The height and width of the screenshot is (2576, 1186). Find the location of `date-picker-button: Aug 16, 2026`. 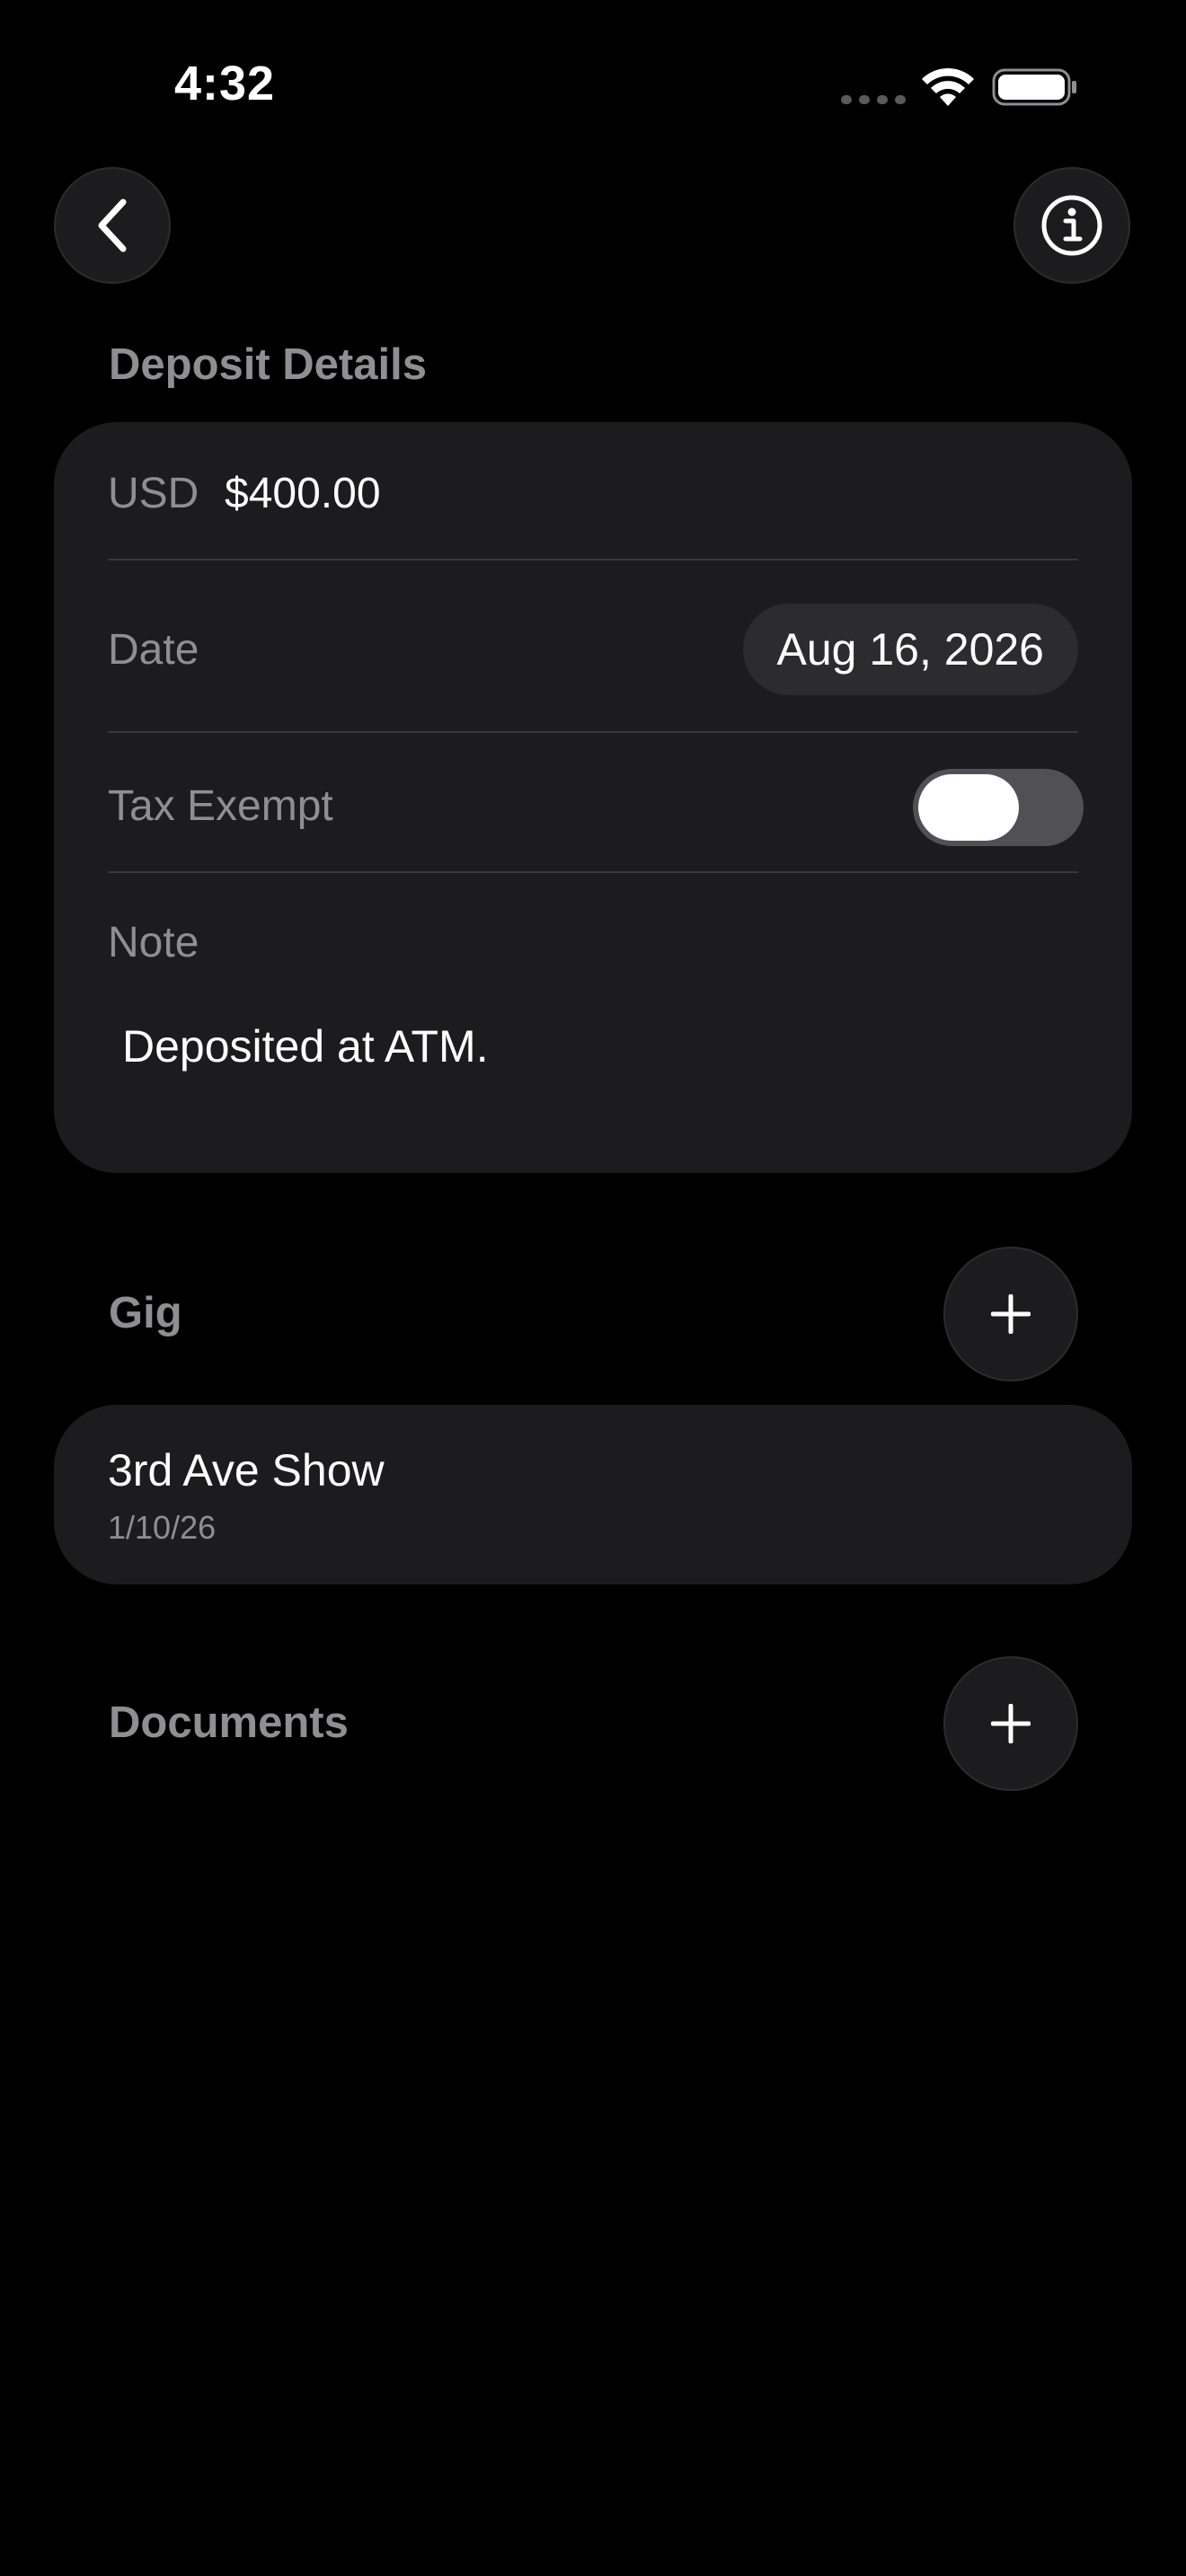

date-picker-button: Aug 16, 2026 is located at coordinates (910, 649).